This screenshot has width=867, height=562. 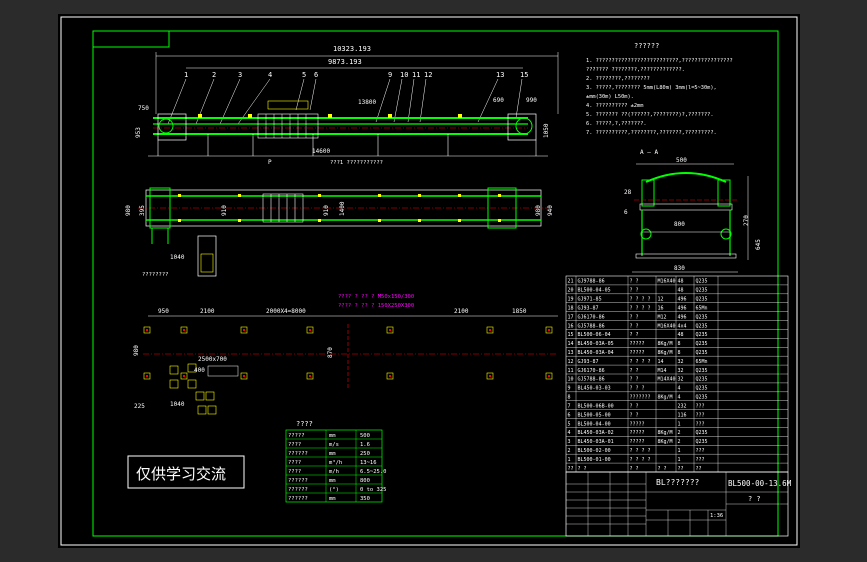 I want to click on plan-dim: 910, so click(x=224, y=210).